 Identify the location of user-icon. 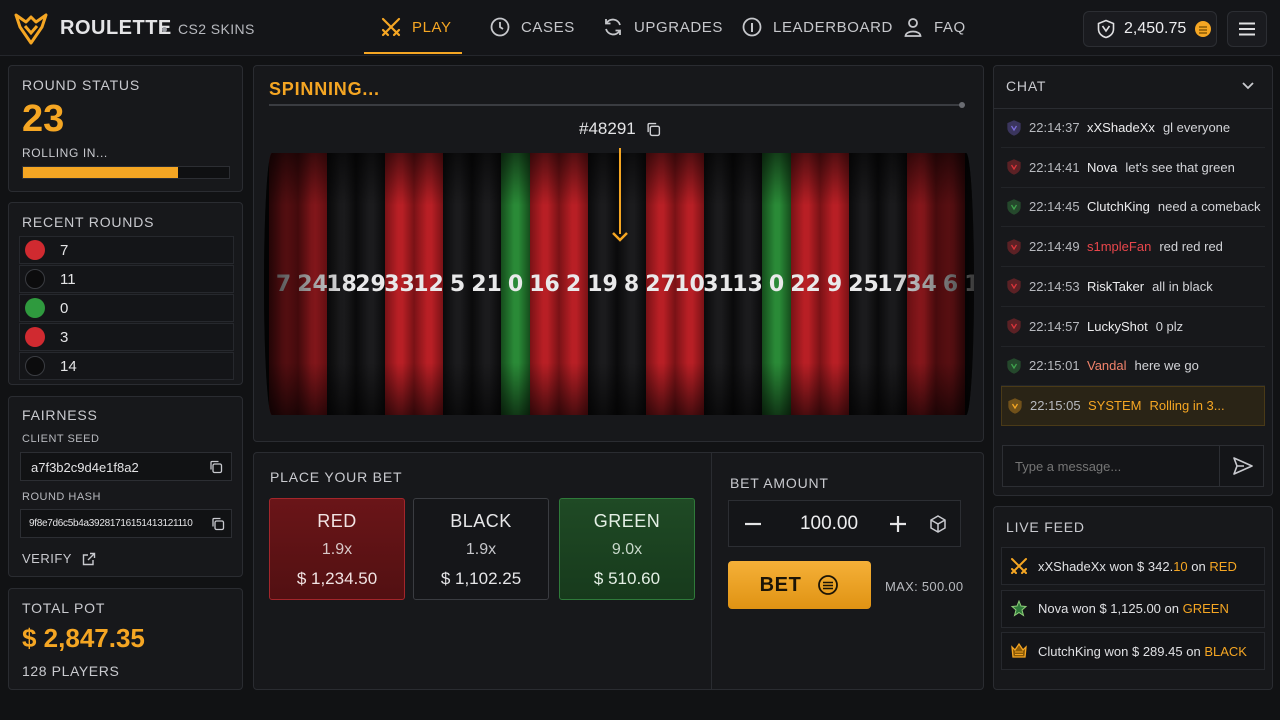
(913, 27).